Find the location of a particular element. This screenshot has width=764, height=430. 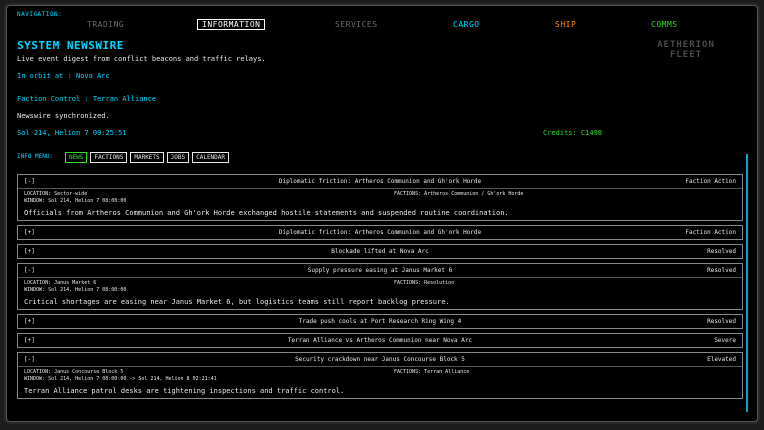

info-menu-tabs: NEWS FACTIONS MARKETS JOBS CALENDAR is located at coordinates (147, 157).